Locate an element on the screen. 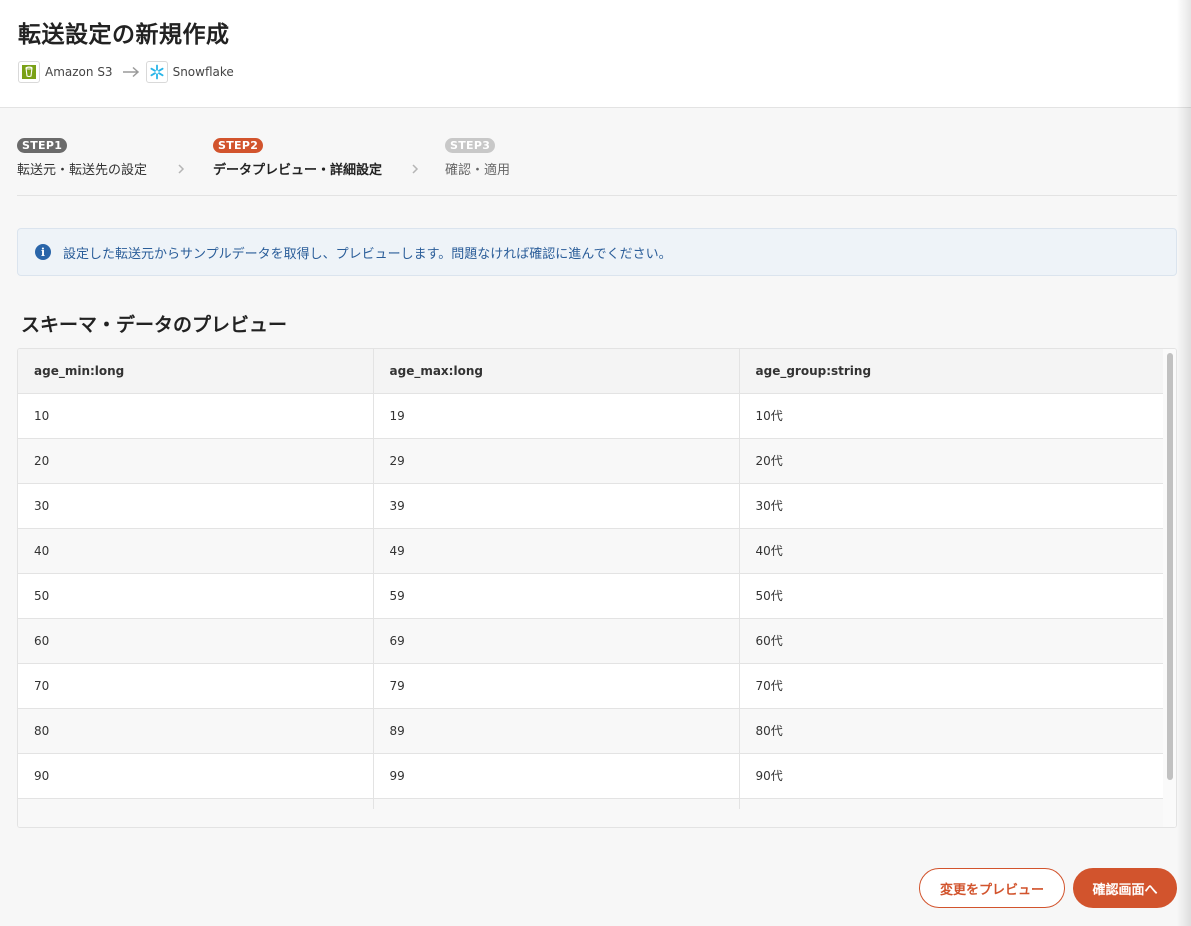 The image size is (1191, 926). table-row: 90 99 90代 is located at coordinates (592, 776).